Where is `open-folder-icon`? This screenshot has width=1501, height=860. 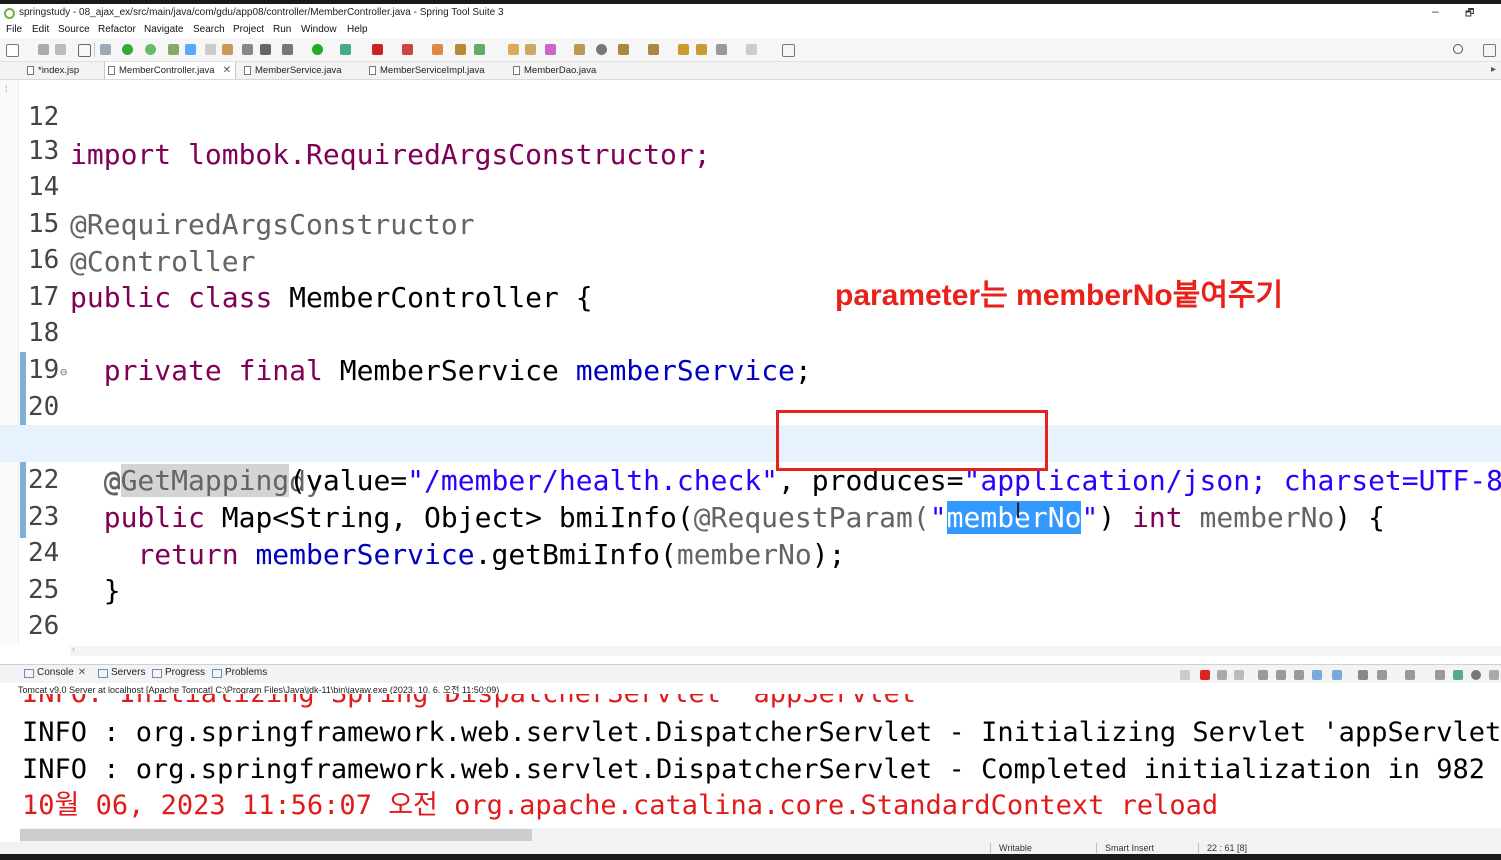
open-folder-icon is located at coordinates (513, 49).